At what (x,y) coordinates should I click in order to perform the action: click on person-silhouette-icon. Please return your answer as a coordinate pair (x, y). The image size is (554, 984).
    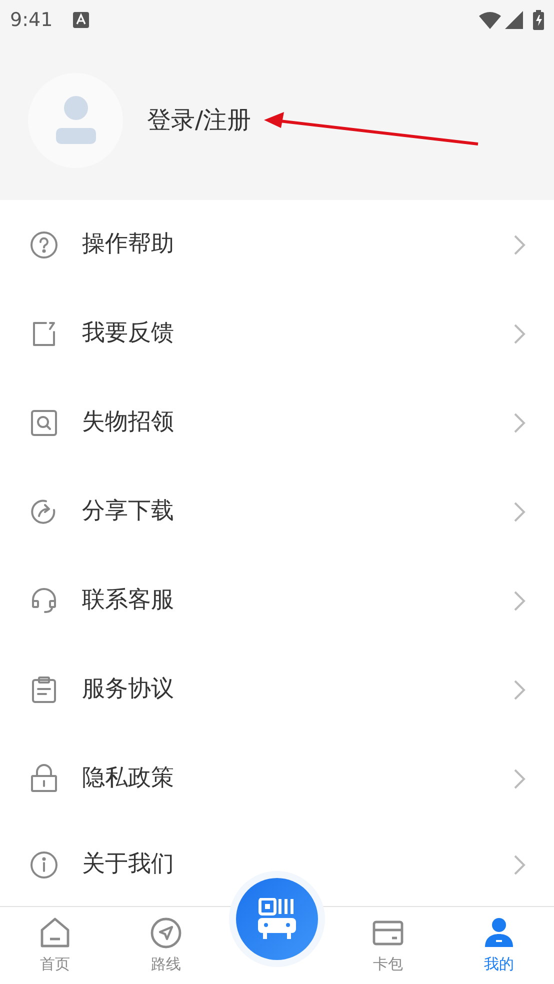
    Looking at the image, I should click on (76, 120).